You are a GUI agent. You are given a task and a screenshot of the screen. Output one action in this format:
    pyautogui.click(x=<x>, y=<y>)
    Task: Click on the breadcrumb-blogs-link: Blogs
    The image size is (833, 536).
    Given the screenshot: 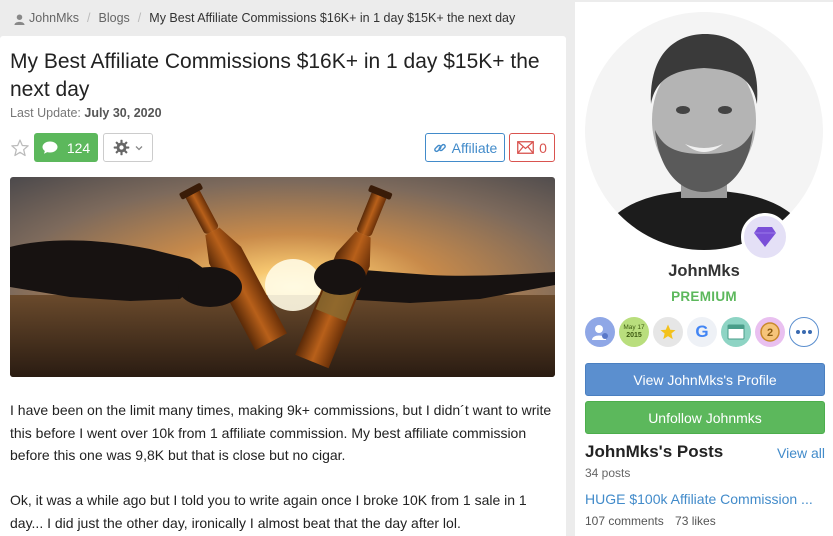 What is the action you would take?
    pyautogui.click(x=114, y=18)
    